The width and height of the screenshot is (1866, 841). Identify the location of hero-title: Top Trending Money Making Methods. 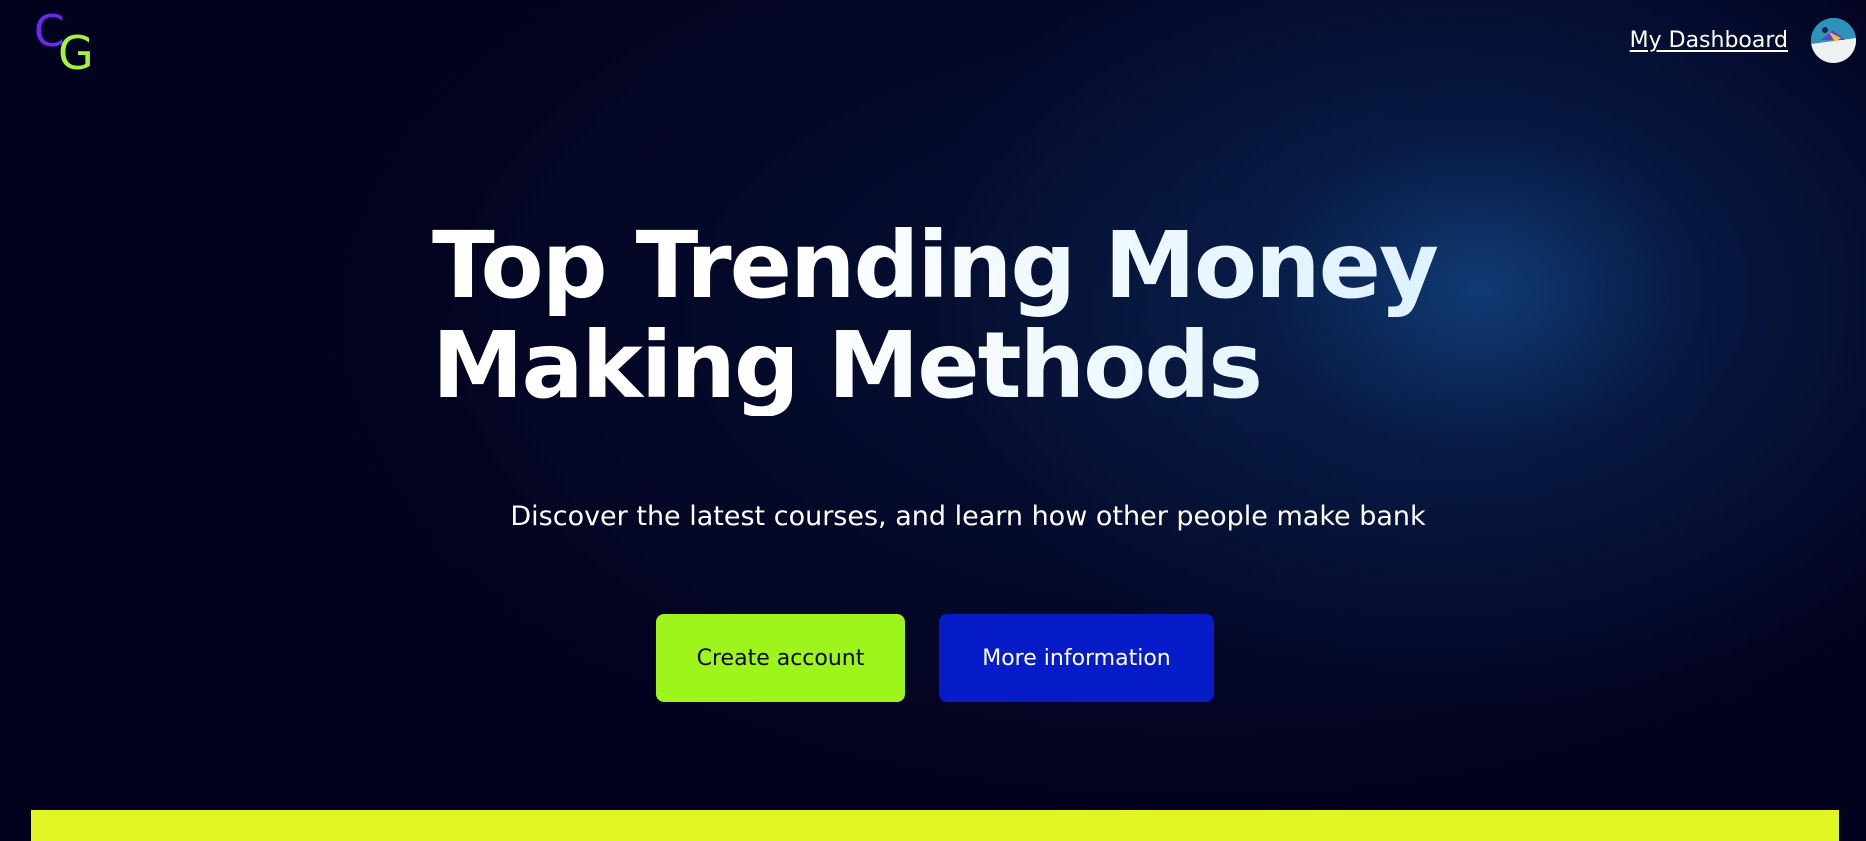
(982, 316).